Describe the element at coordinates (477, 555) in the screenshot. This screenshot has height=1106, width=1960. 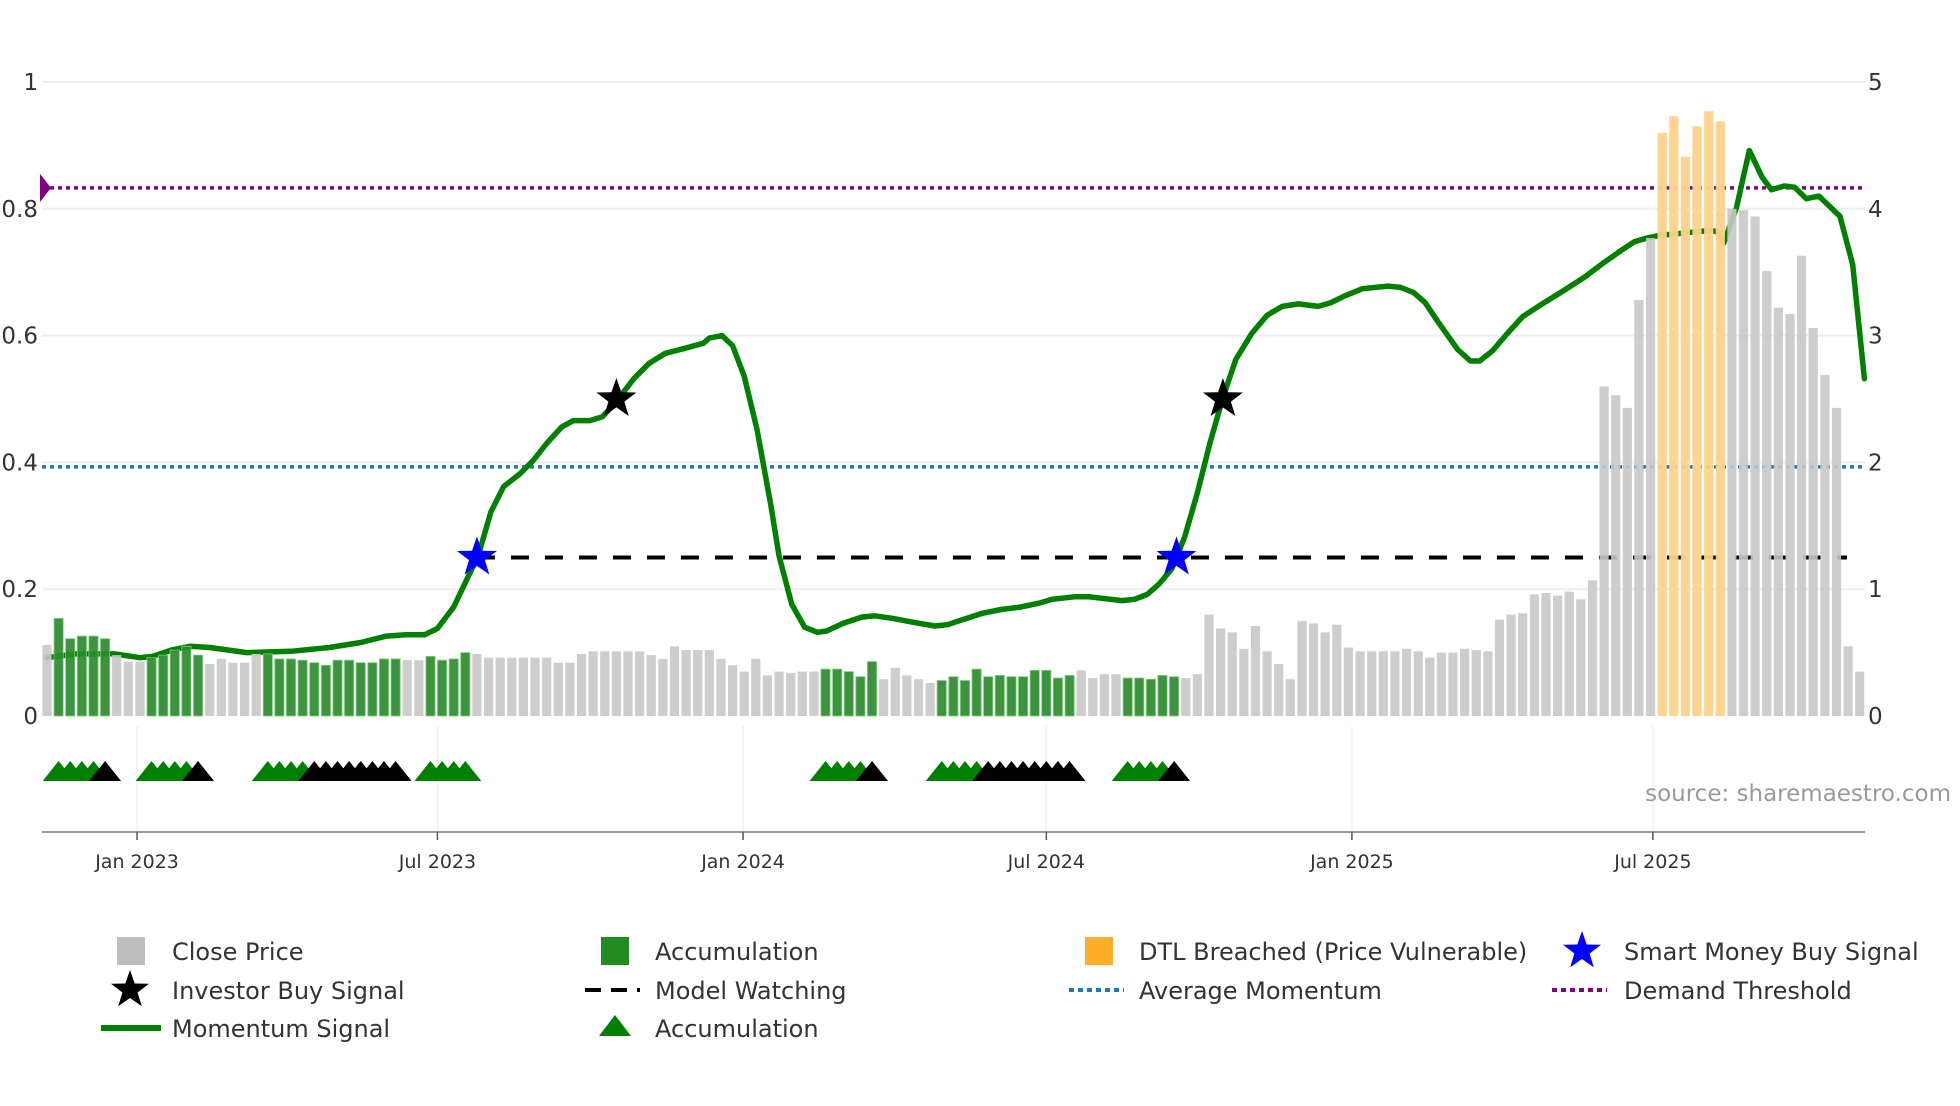
I see `smart-money-buy-star-icon` at that location.